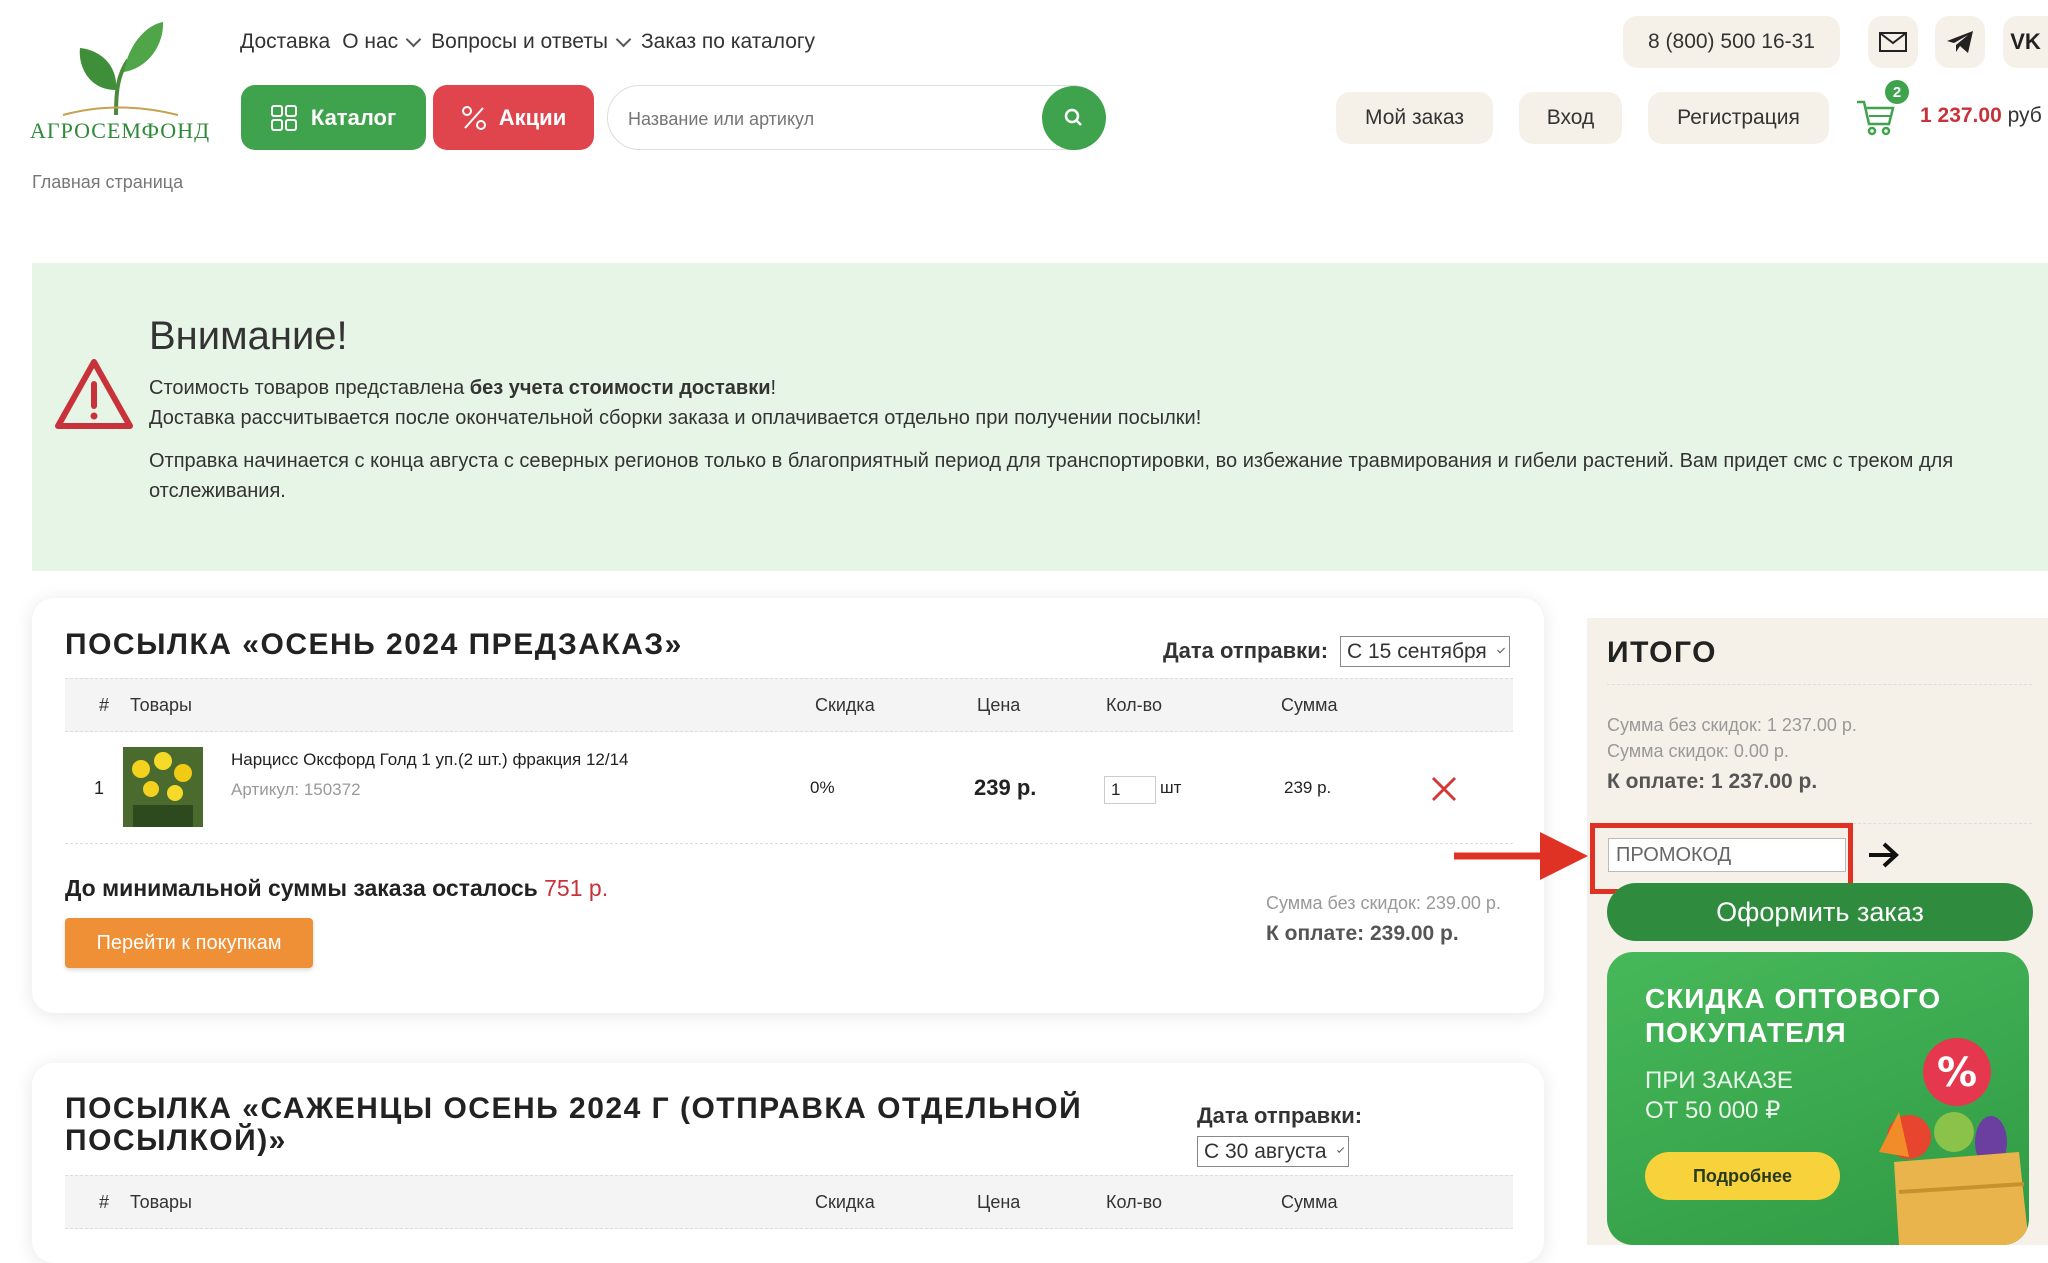  What do you see at coordinates (1521, 856) in the screenshot?
I see `annotation-arrow-icon` at bounding box center [1521, 856].